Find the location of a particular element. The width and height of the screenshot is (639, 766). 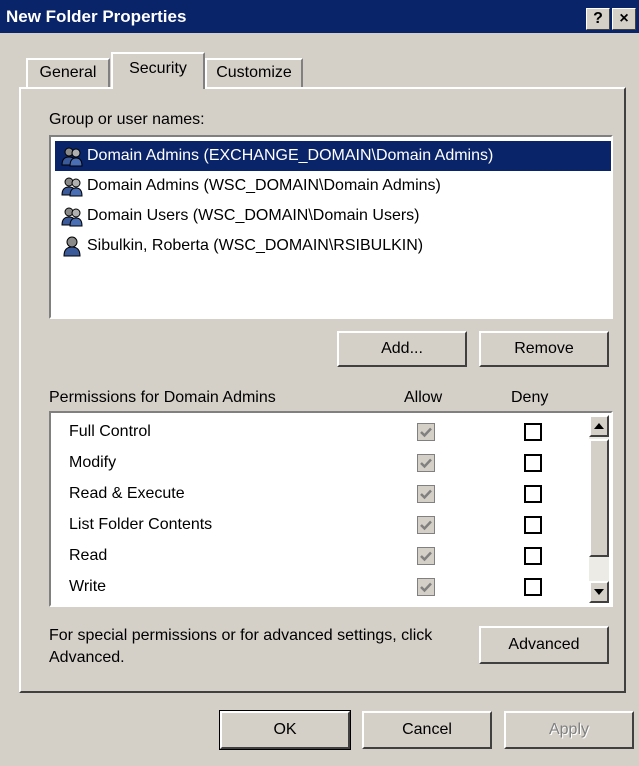

list-item: Domain Admins (WSC_DOMAIN\Domain Admins) is located at coordinates (333, 186).